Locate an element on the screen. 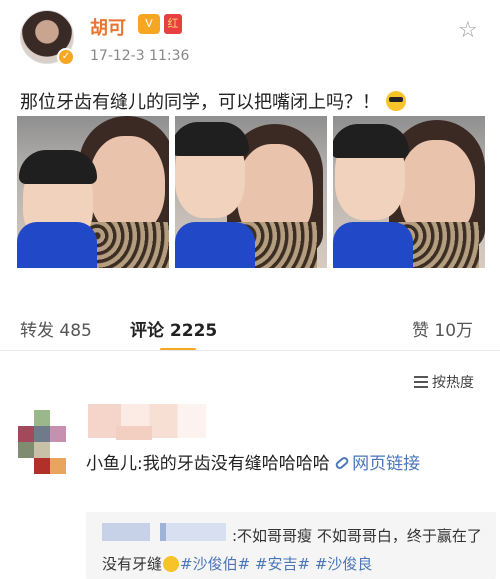 Image resolution: width=500 pixels, height=579 pixels. link-icon is located at coordinates (342, 463).